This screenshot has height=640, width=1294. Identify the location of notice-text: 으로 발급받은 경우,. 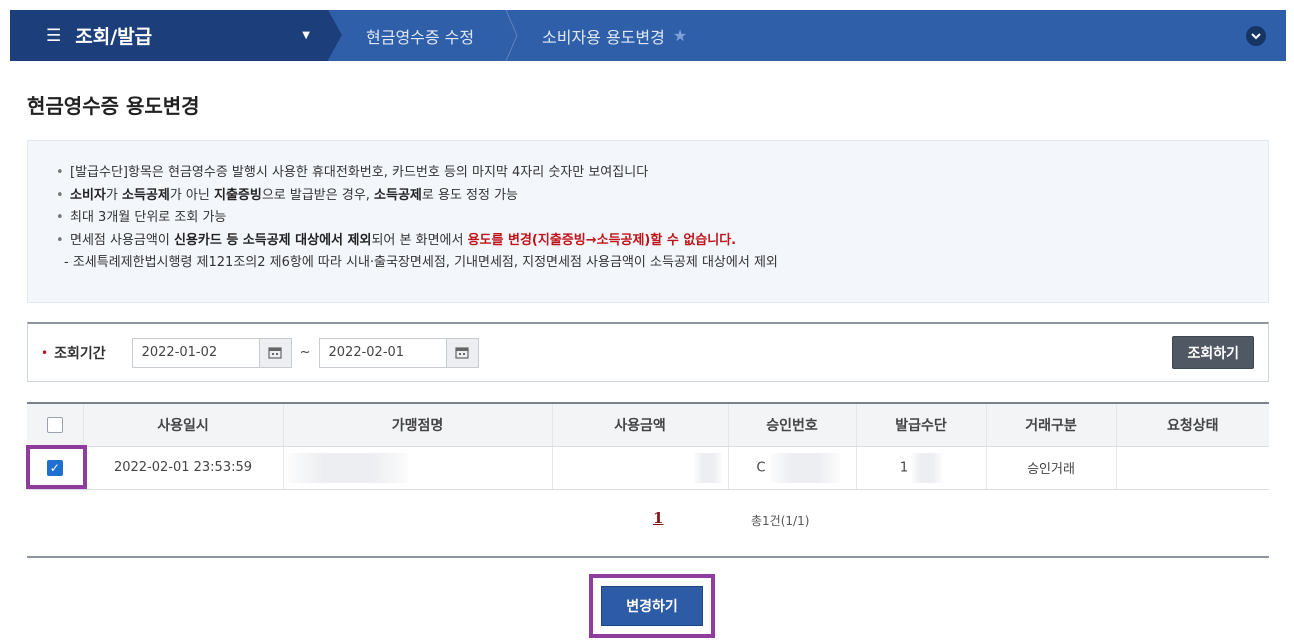
(318, 195).